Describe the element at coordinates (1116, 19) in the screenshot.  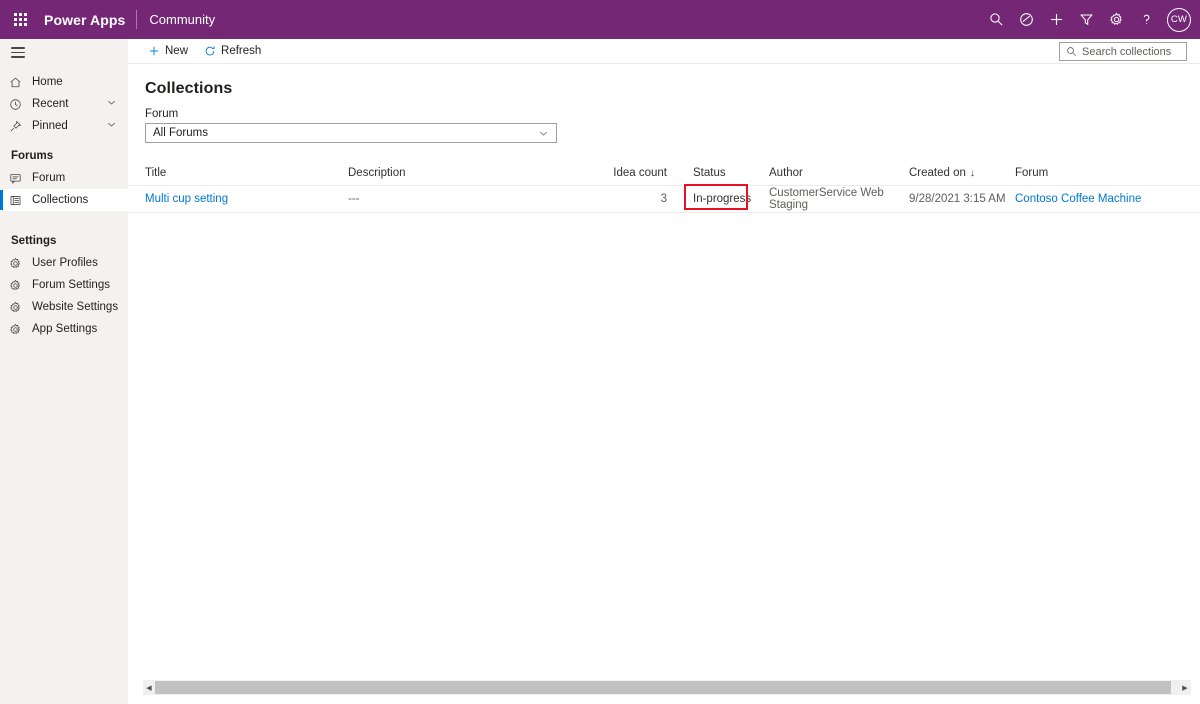
I see `settings-gear-icon` at that location.